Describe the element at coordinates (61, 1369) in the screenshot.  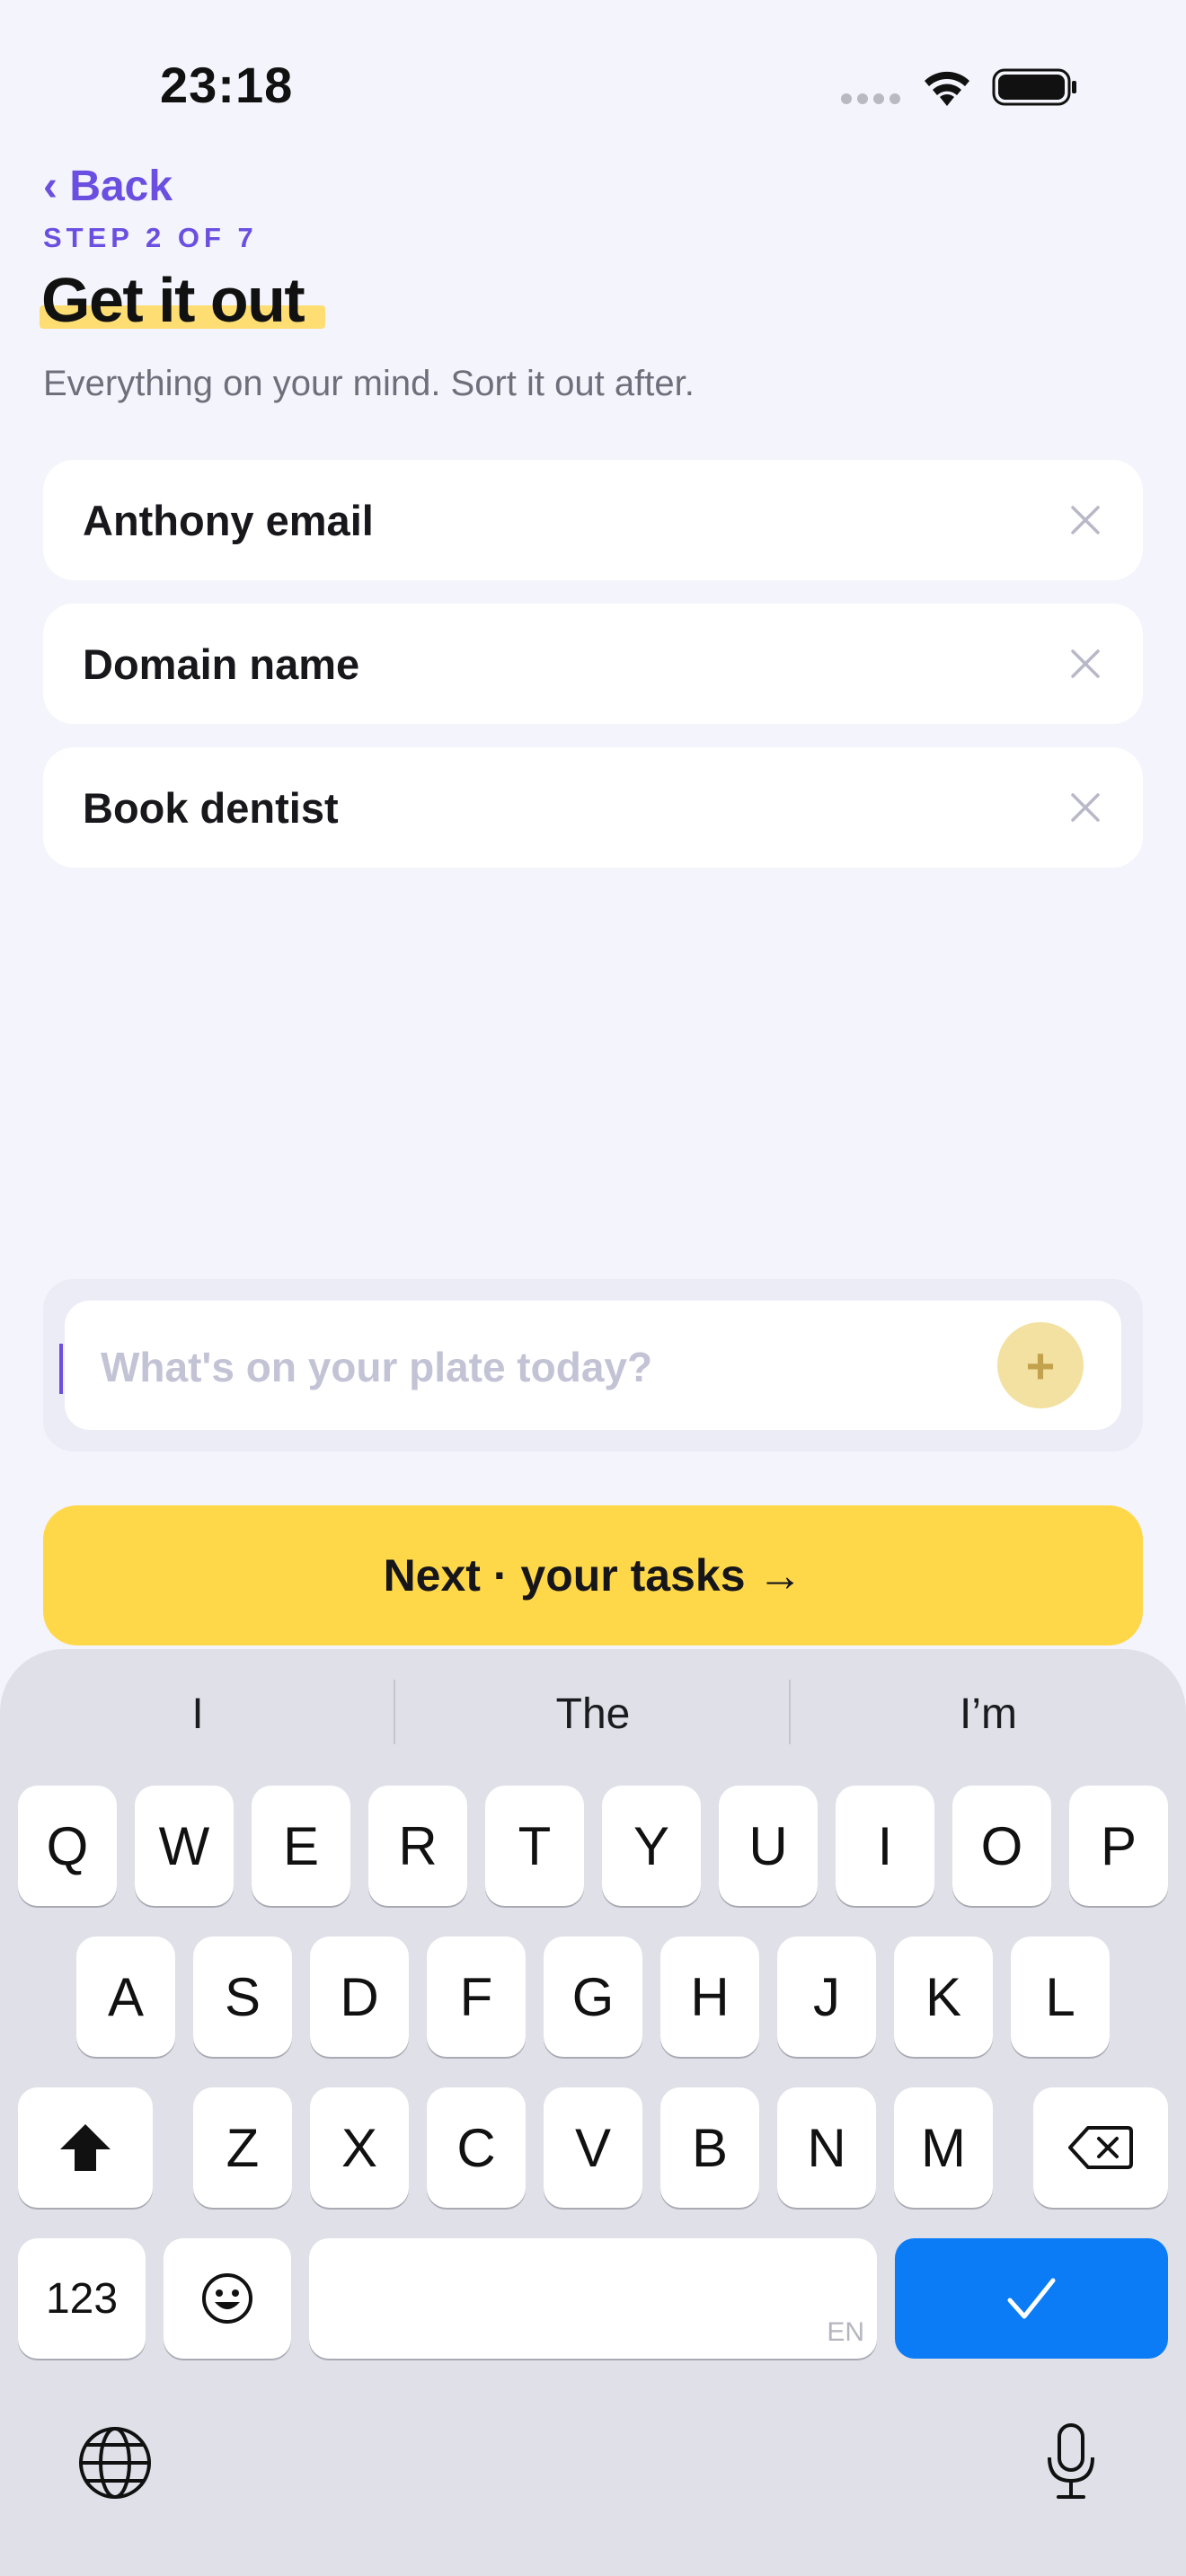
I see `text-cursor` at that location.